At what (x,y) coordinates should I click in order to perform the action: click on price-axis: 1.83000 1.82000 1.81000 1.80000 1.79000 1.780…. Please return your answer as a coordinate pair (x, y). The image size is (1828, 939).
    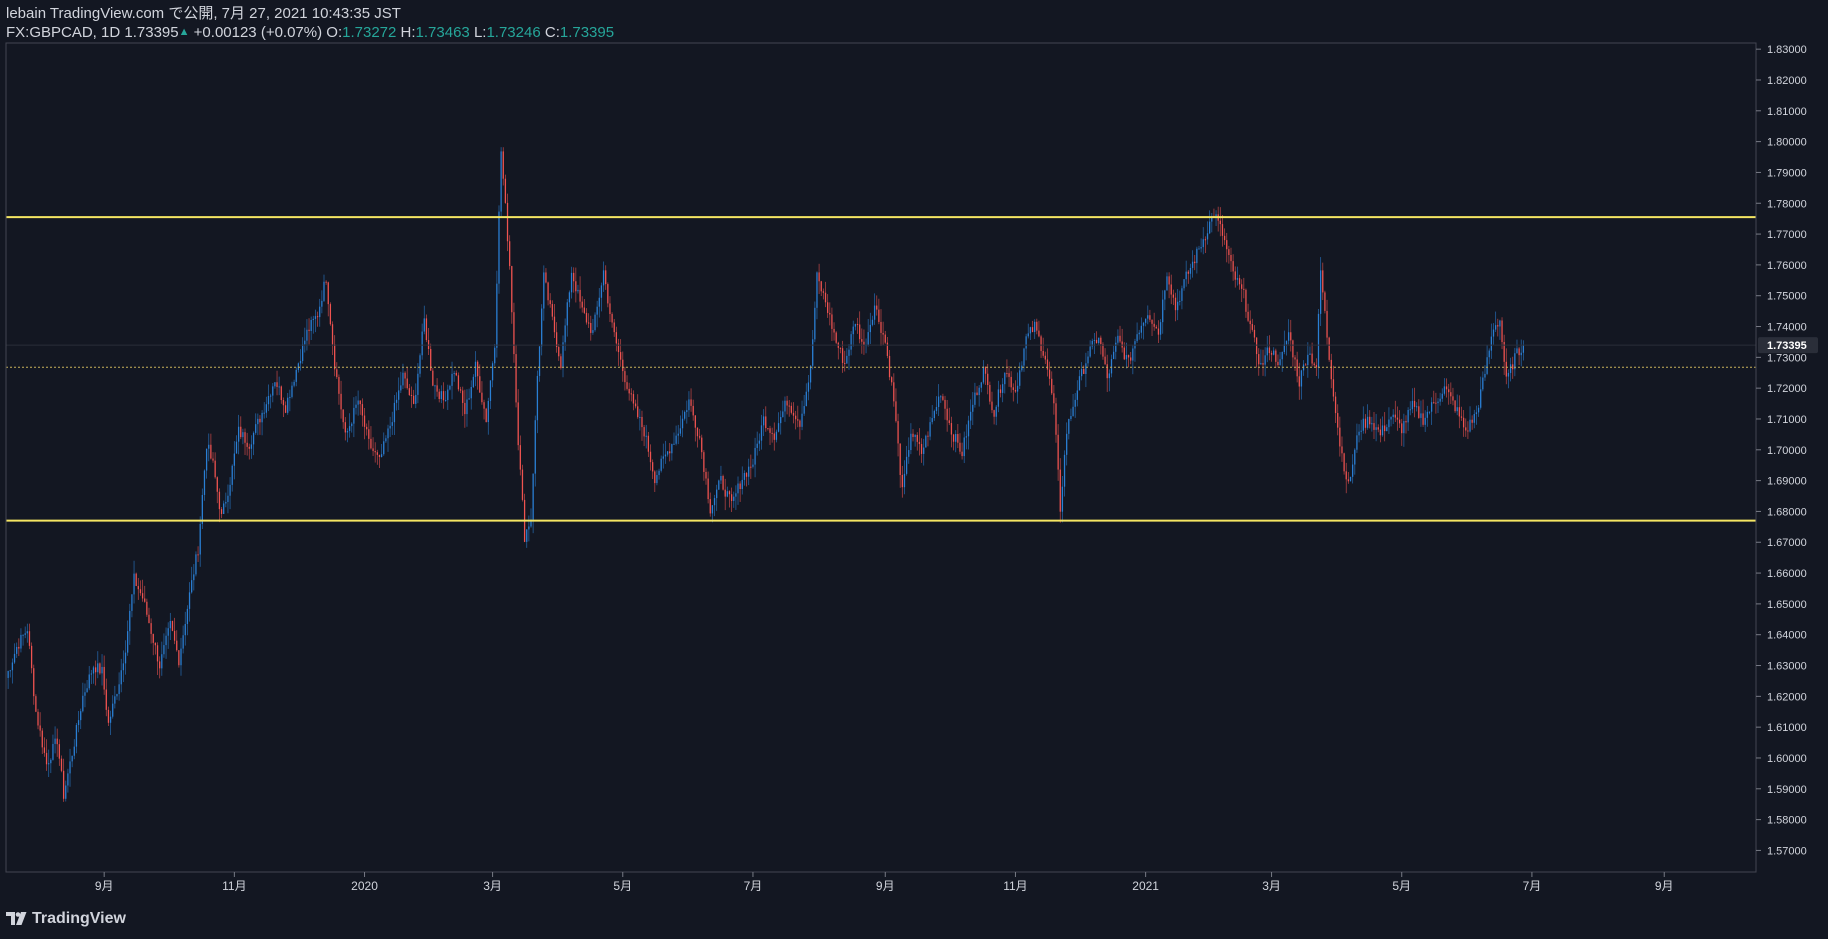
    Looking at the image, I should click on (1781, 450).